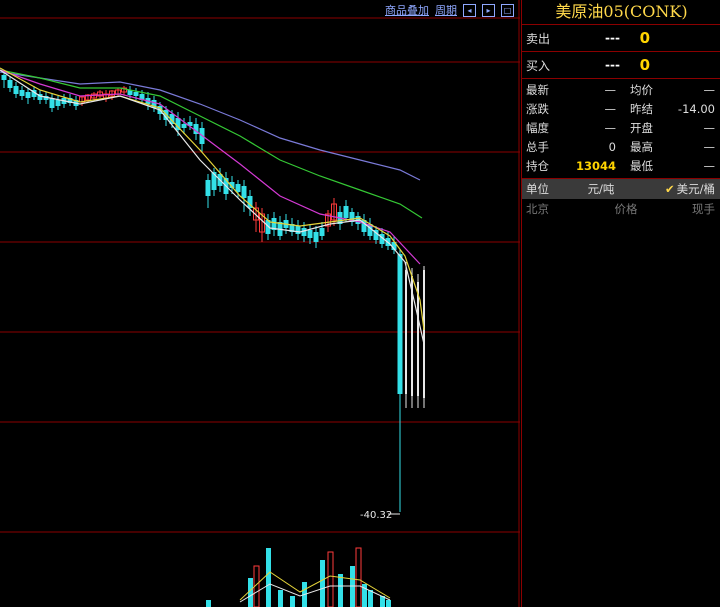 The width and height of the screenshot is (720, 607). What do you see at coordinates (621, 109) in the screenshot?
I see `stat-row: 涨跌 — 昨结 -14.00` at bounding box center [621, 109].